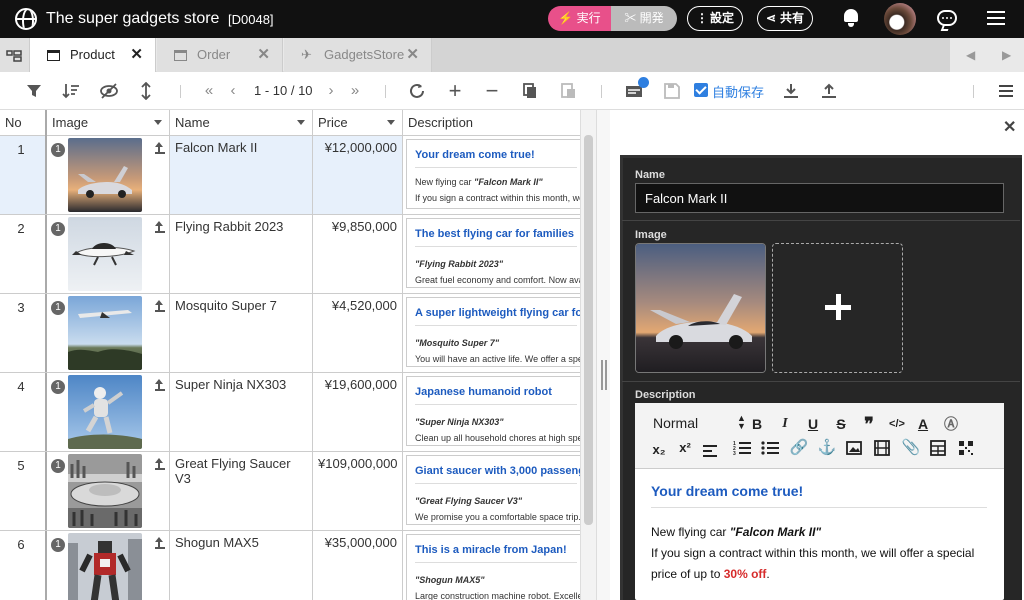 The height and width of the screenshot is (600, 1024). Describe the element at coordinates (492, 91) in the screenshot. I see `remove-icon: −` at that location.